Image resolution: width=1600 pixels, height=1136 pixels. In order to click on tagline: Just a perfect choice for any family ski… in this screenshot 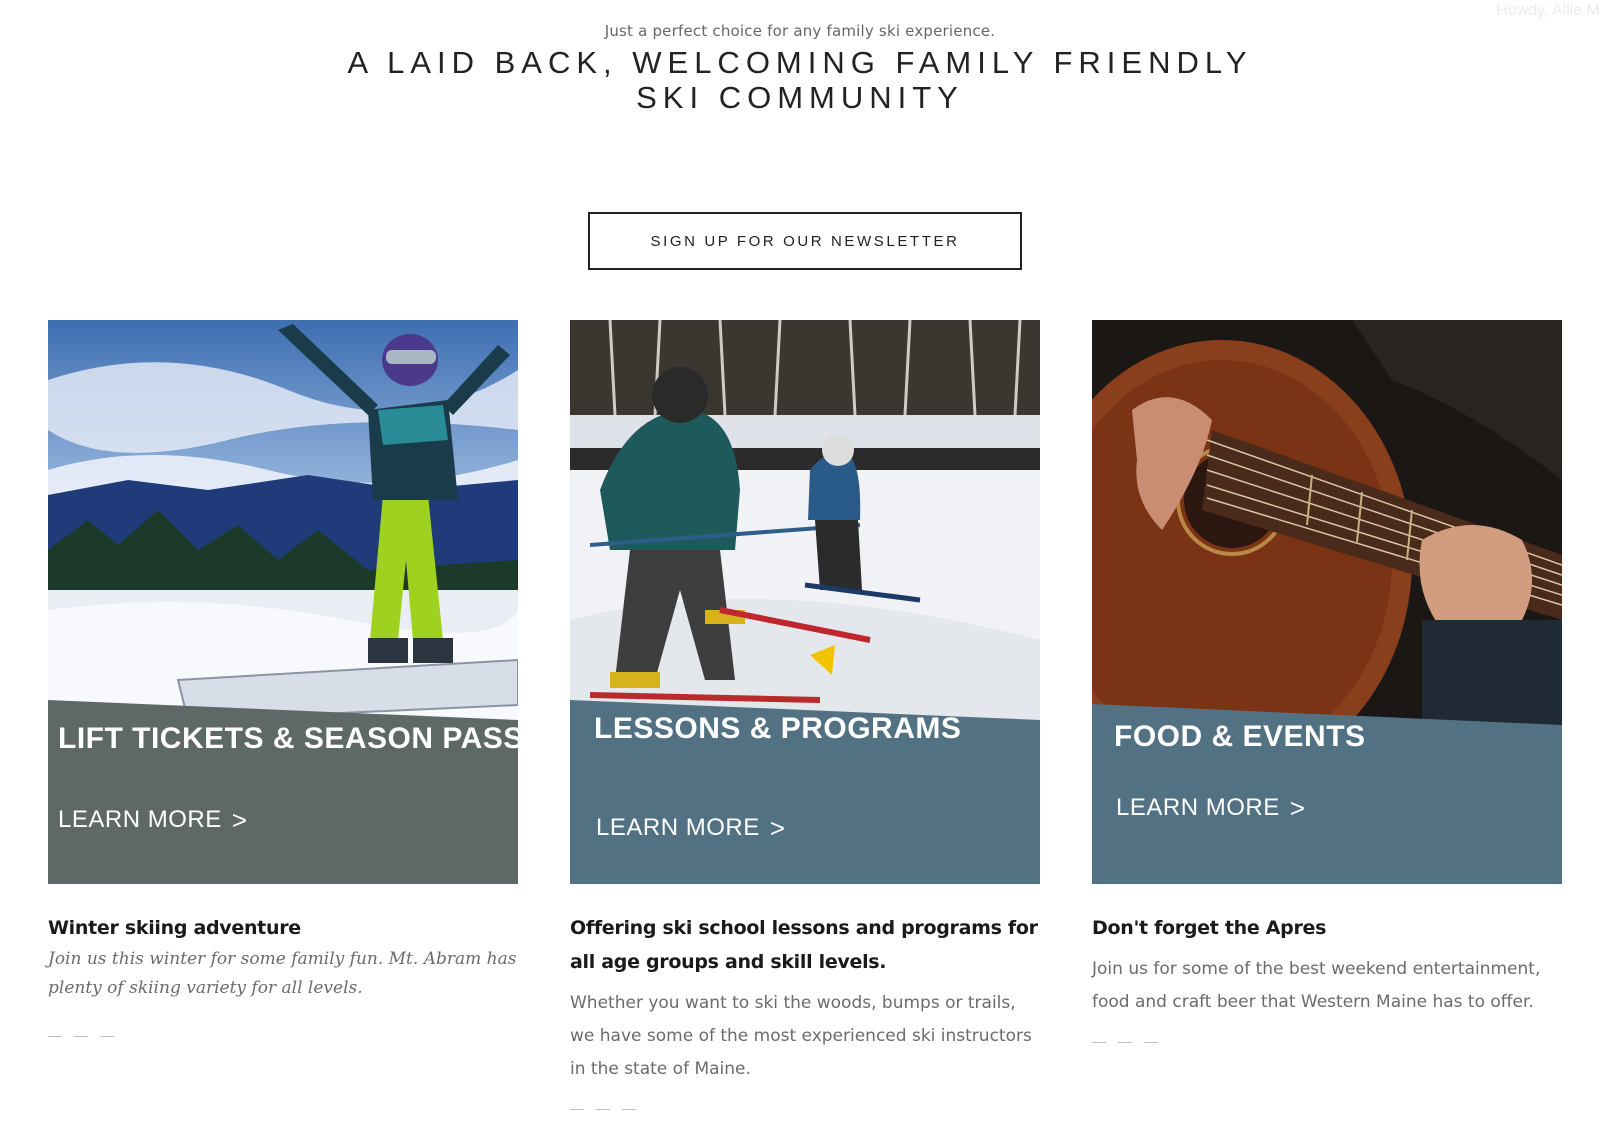, I will do `click(800, 31)`.